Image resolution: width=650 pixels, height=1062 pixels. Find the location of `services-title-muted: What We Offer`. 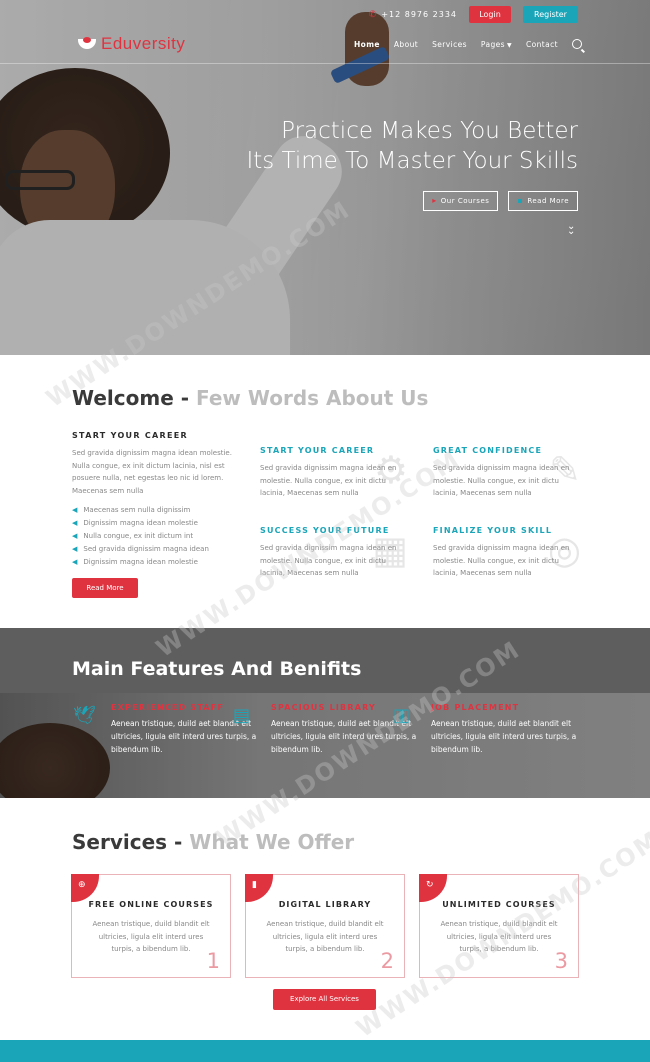

services-title-muted: What We Offer is located at coordinates (272, 842).